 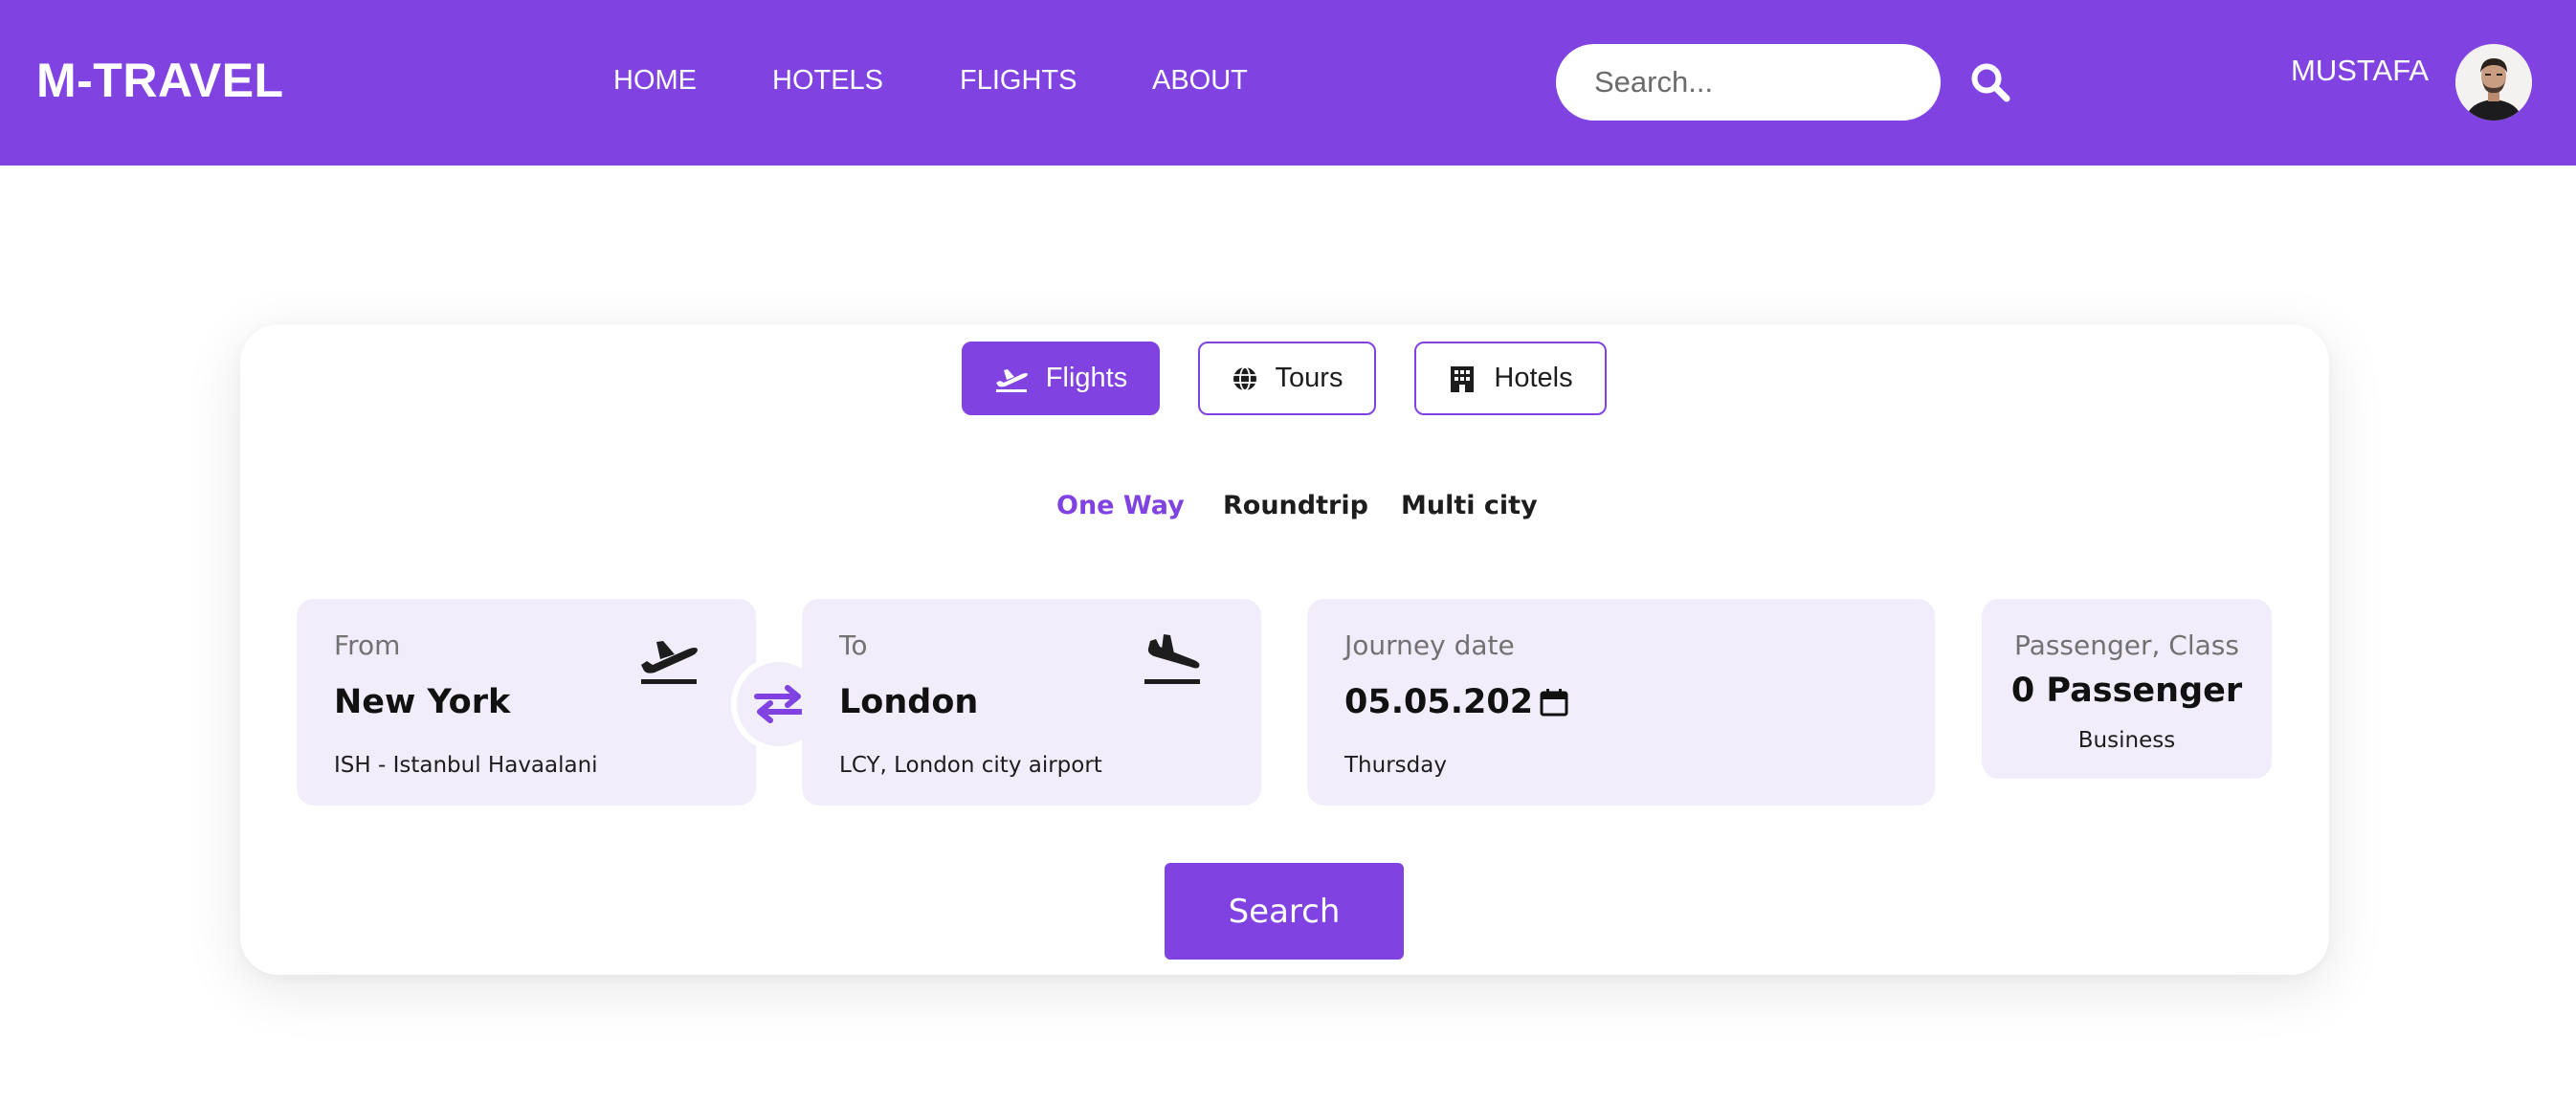 I want to click on journey-day: Thursday, so click(x=1395, y=766).